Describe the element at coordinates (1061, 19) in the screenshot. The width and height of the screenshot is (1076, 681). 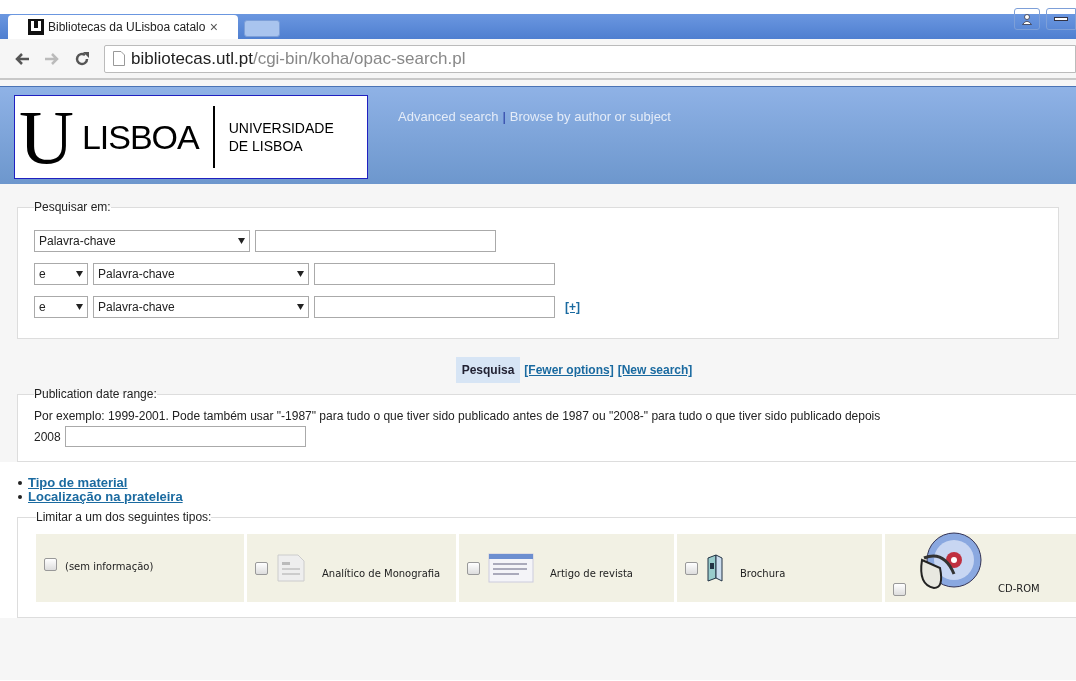
I see `minimize-button` at that location.